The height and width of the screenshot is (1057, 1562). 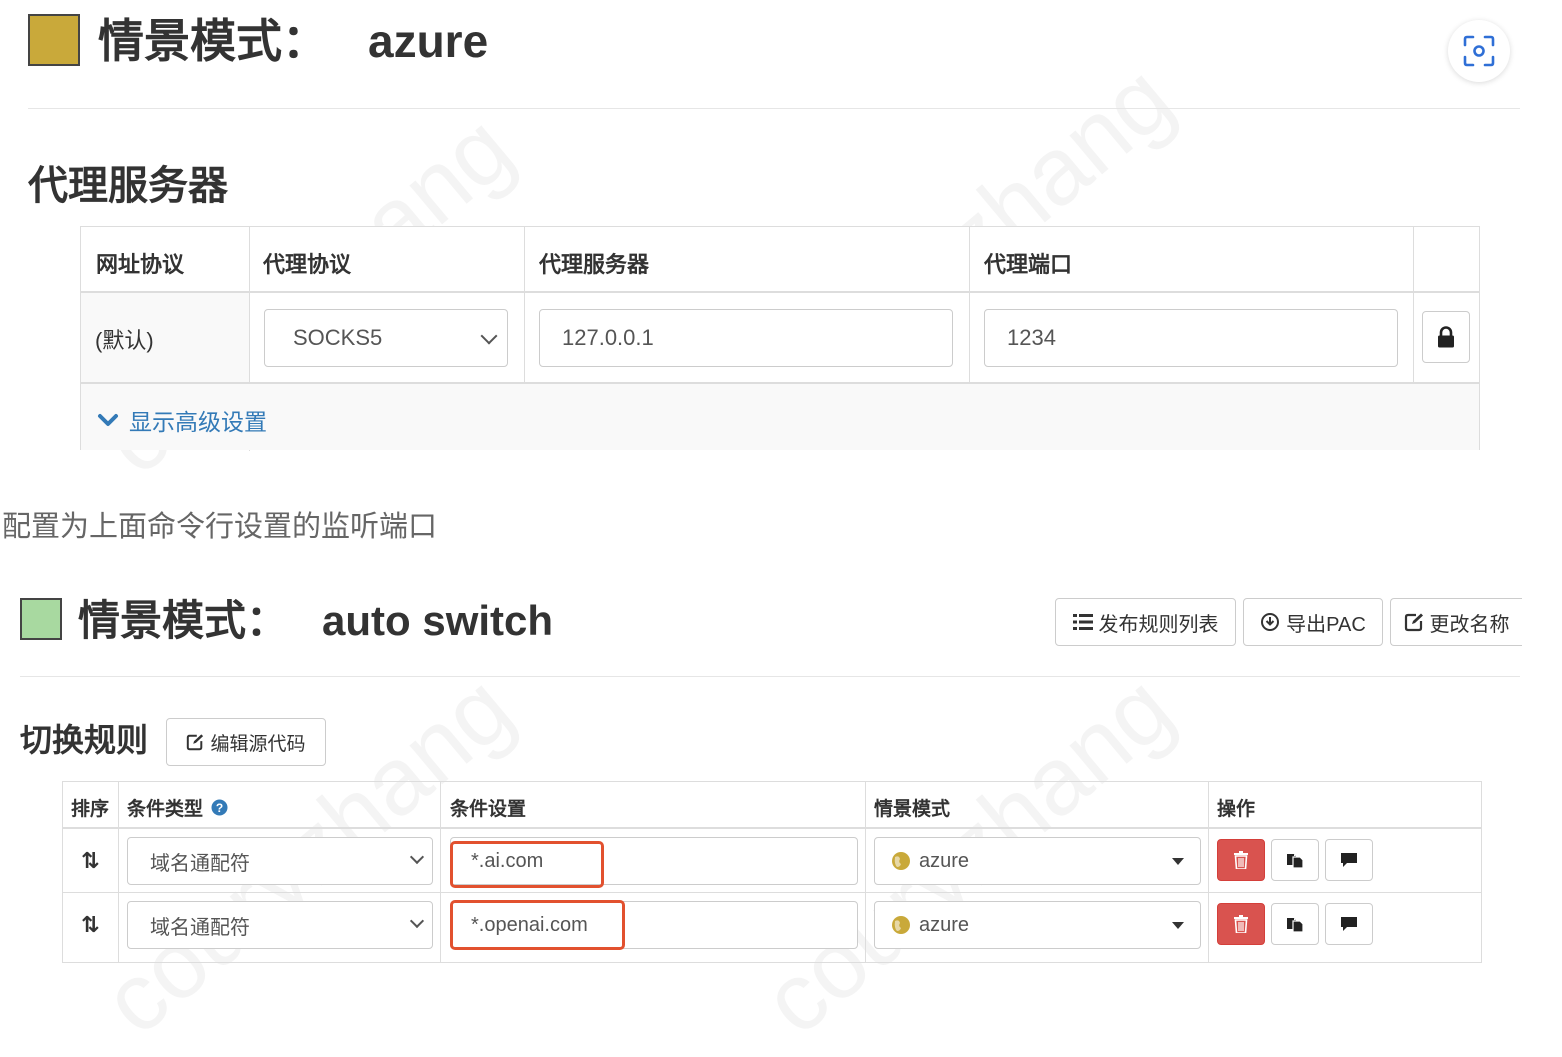 I want to click on rename-button: 更改名称, so click(x=1456, y=622).